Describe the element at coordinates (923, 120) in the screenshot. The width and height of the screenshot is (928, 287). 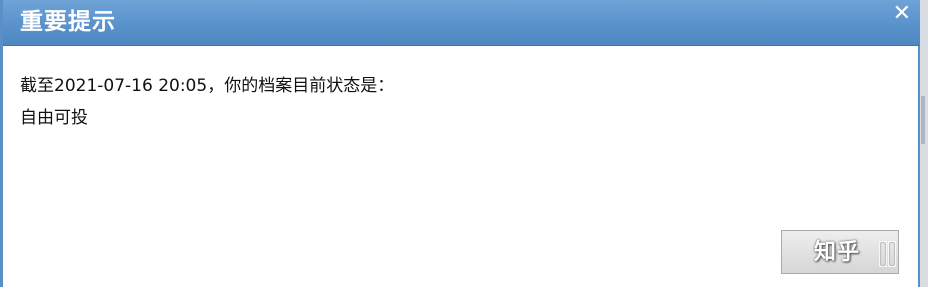
I see `page-edge-marker` at that location.